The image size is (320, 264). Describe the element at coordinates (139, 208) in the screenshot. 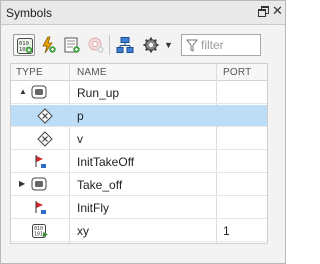

I see `table-row: InitFly` at that location.